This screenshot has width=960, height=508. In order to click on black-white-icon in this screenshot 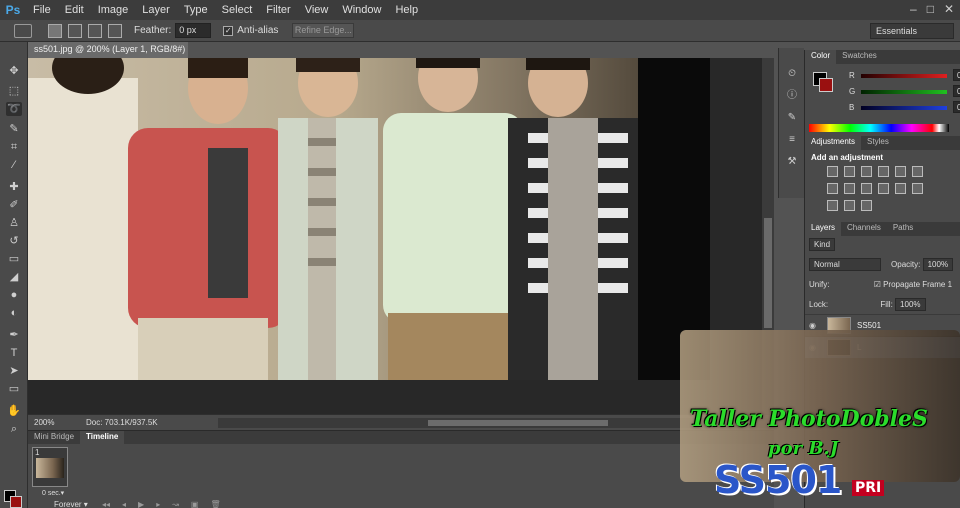, I will do `click(849, 188)`.